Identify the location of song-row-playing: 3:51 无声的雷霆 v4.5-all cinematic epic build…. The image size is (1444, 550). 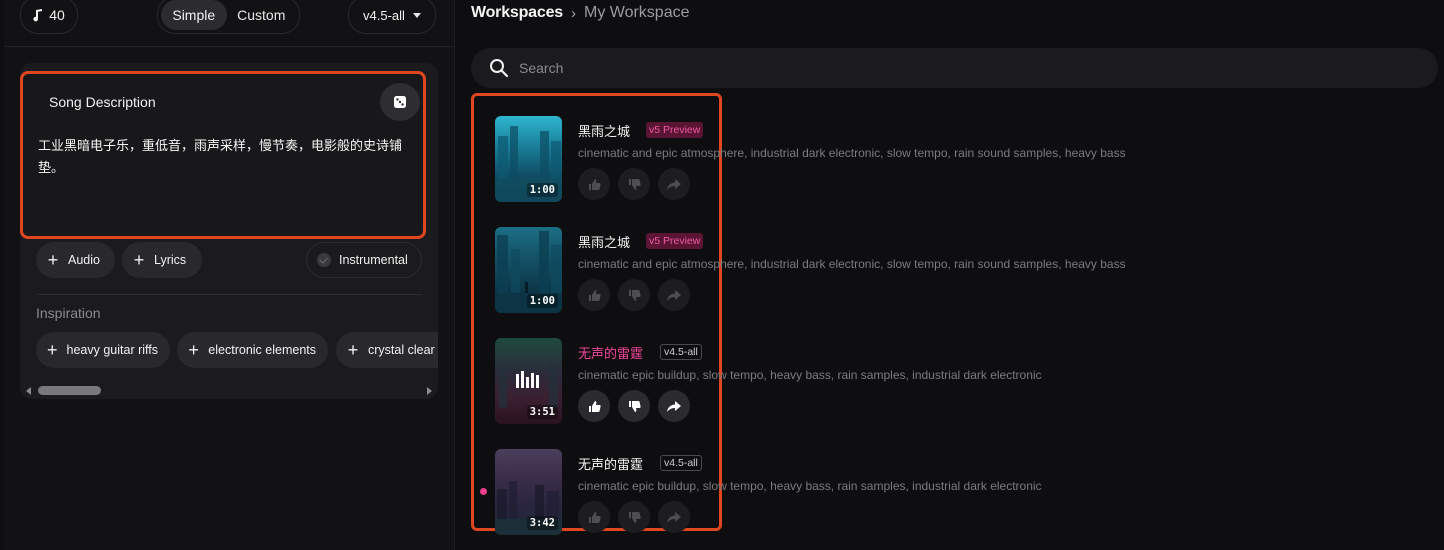
(815, 383).